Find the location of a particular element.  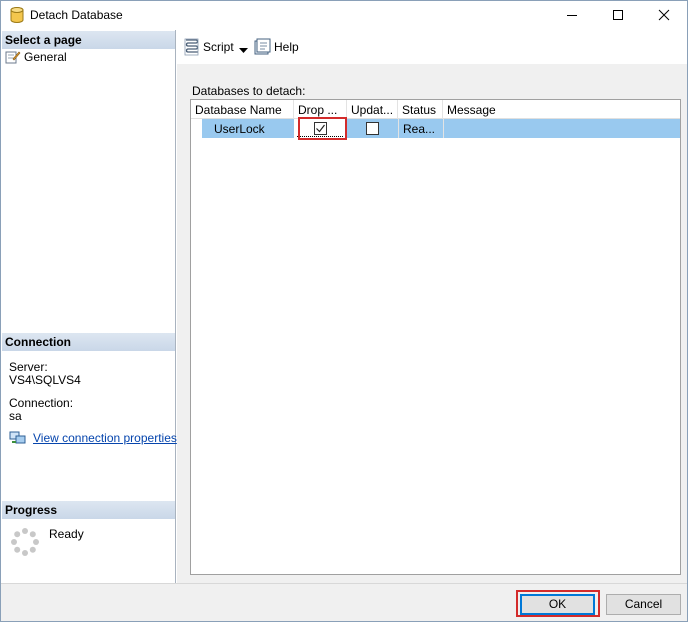

chevron-down-icon is located at coordinates (243, 50).